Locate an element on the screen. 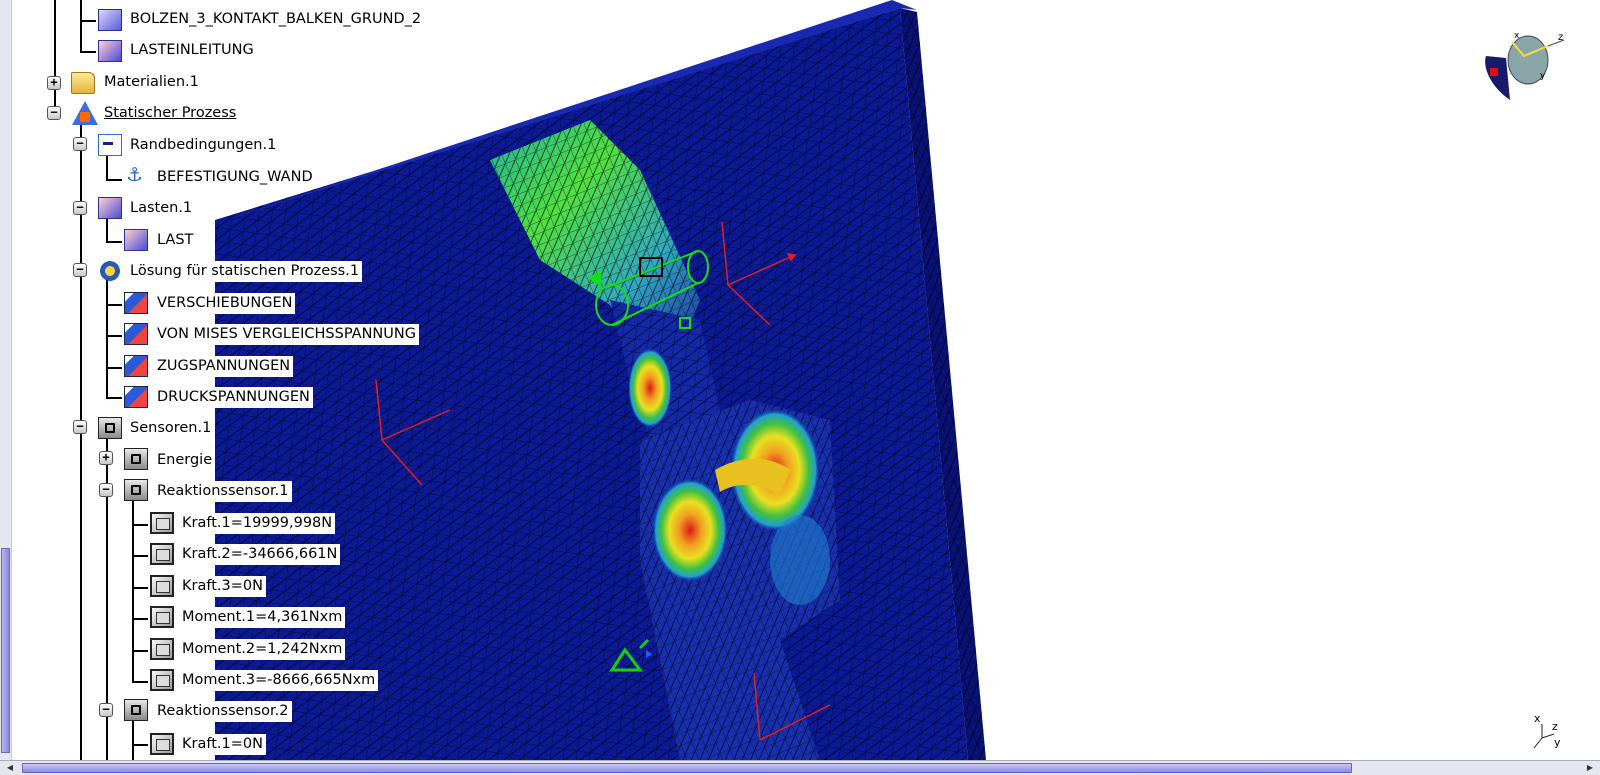  expand-toggle-energie: + is located at coordinates (106, 458).